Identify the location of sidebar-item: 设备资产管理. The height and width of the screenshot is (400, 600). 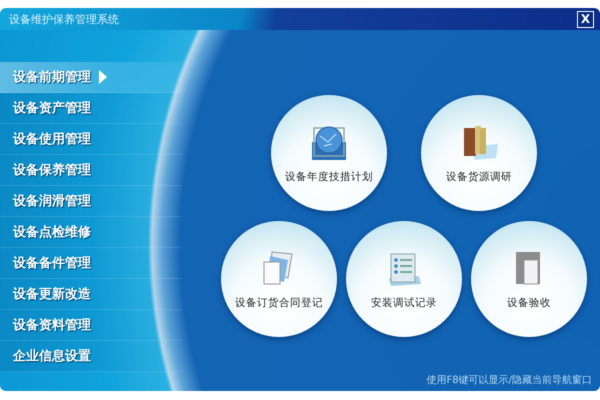
(91, 108).